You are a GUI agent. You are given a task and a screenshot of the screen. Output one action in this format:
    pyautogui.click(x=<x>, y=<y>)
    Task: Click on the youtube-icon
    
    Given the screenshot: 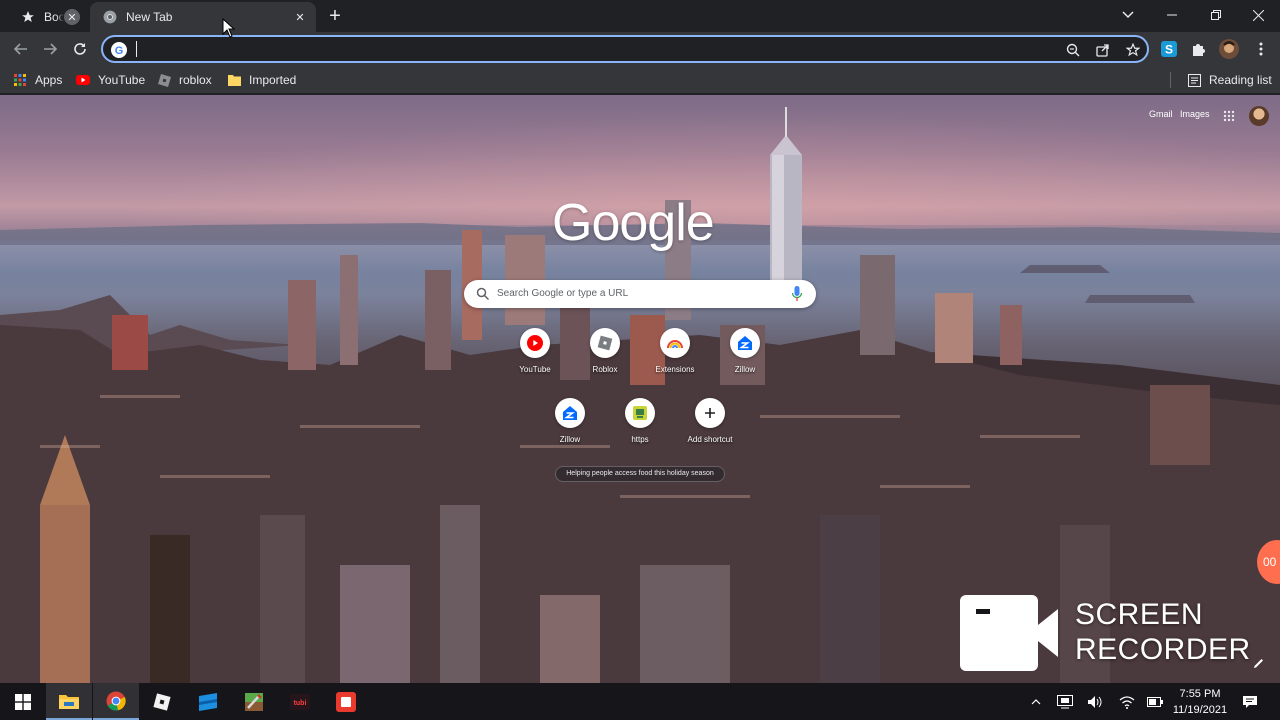 What is the action you would take?
    pyautogui.click(x=535, y=343)
    